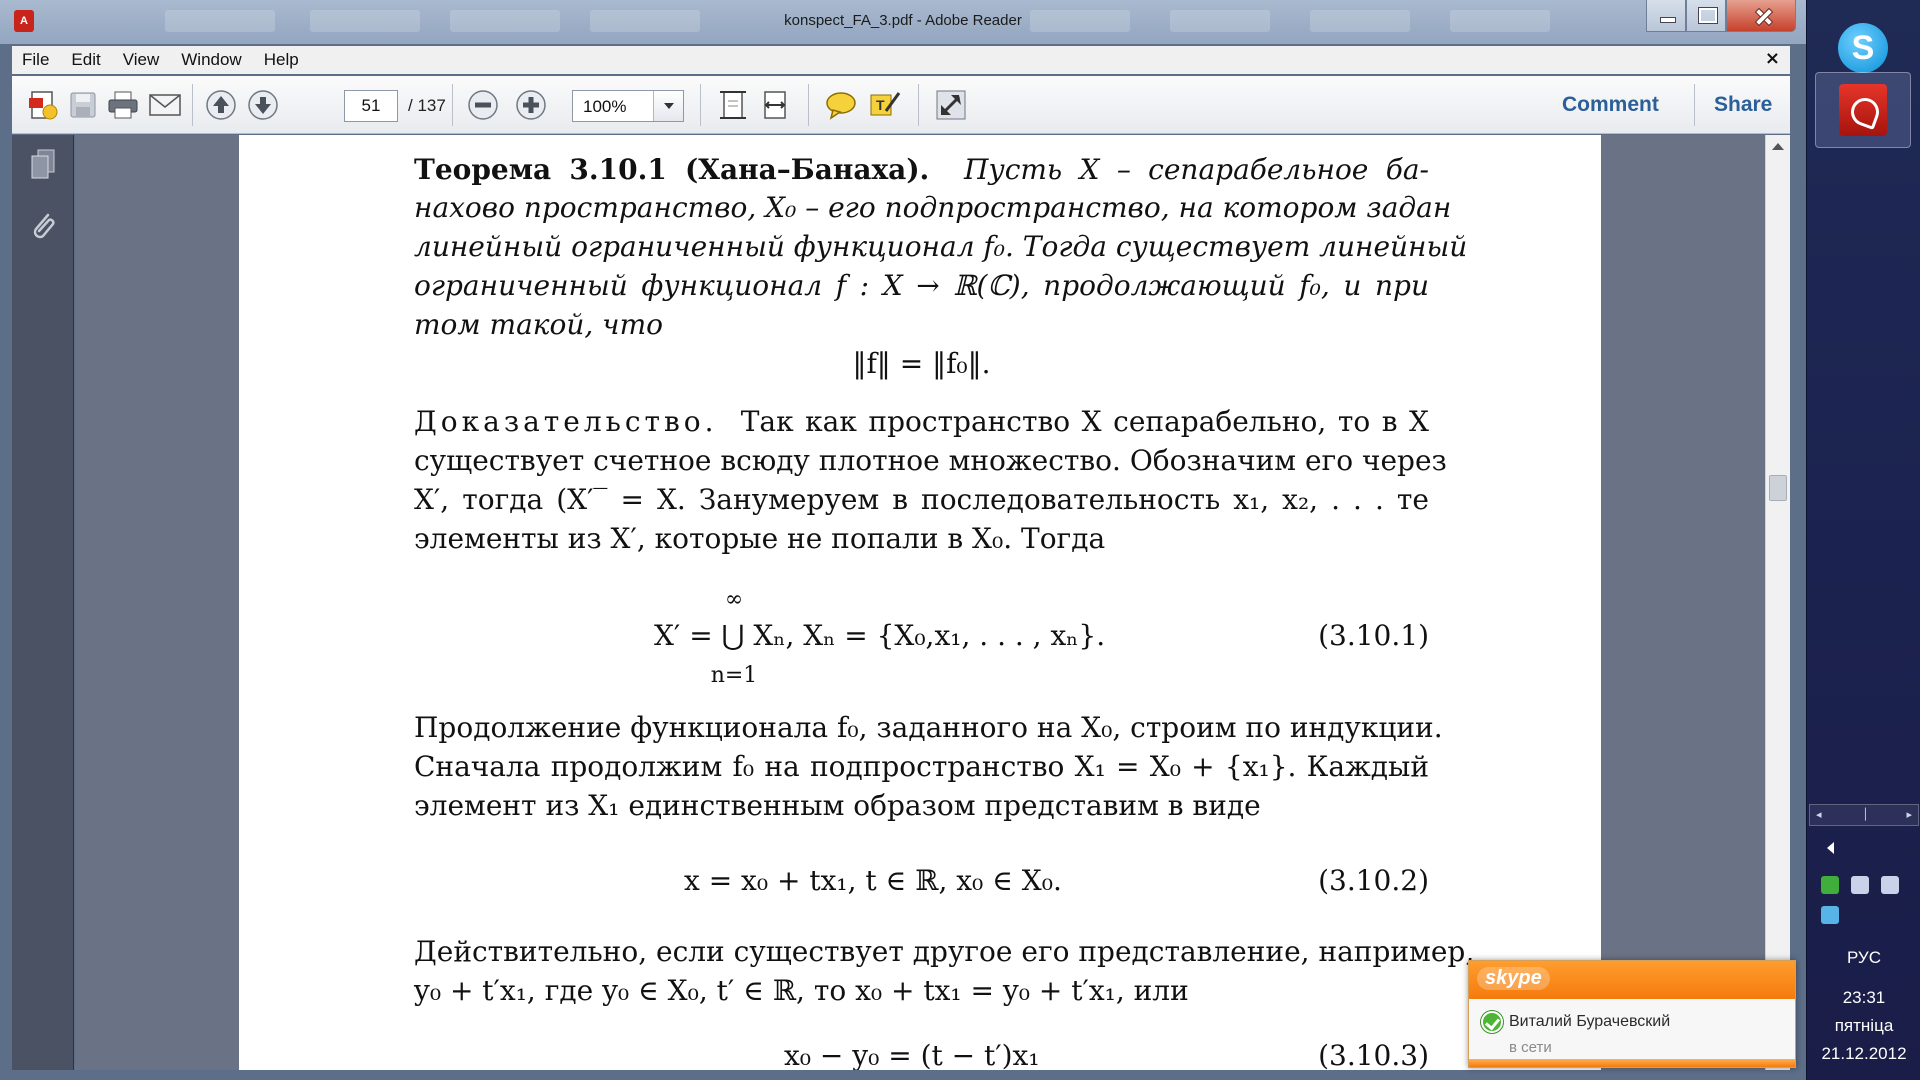 The height and width of the screenshot is (1080, 1920). I want to click on clock-date: 21.12.2012, so click(1863, 1054).